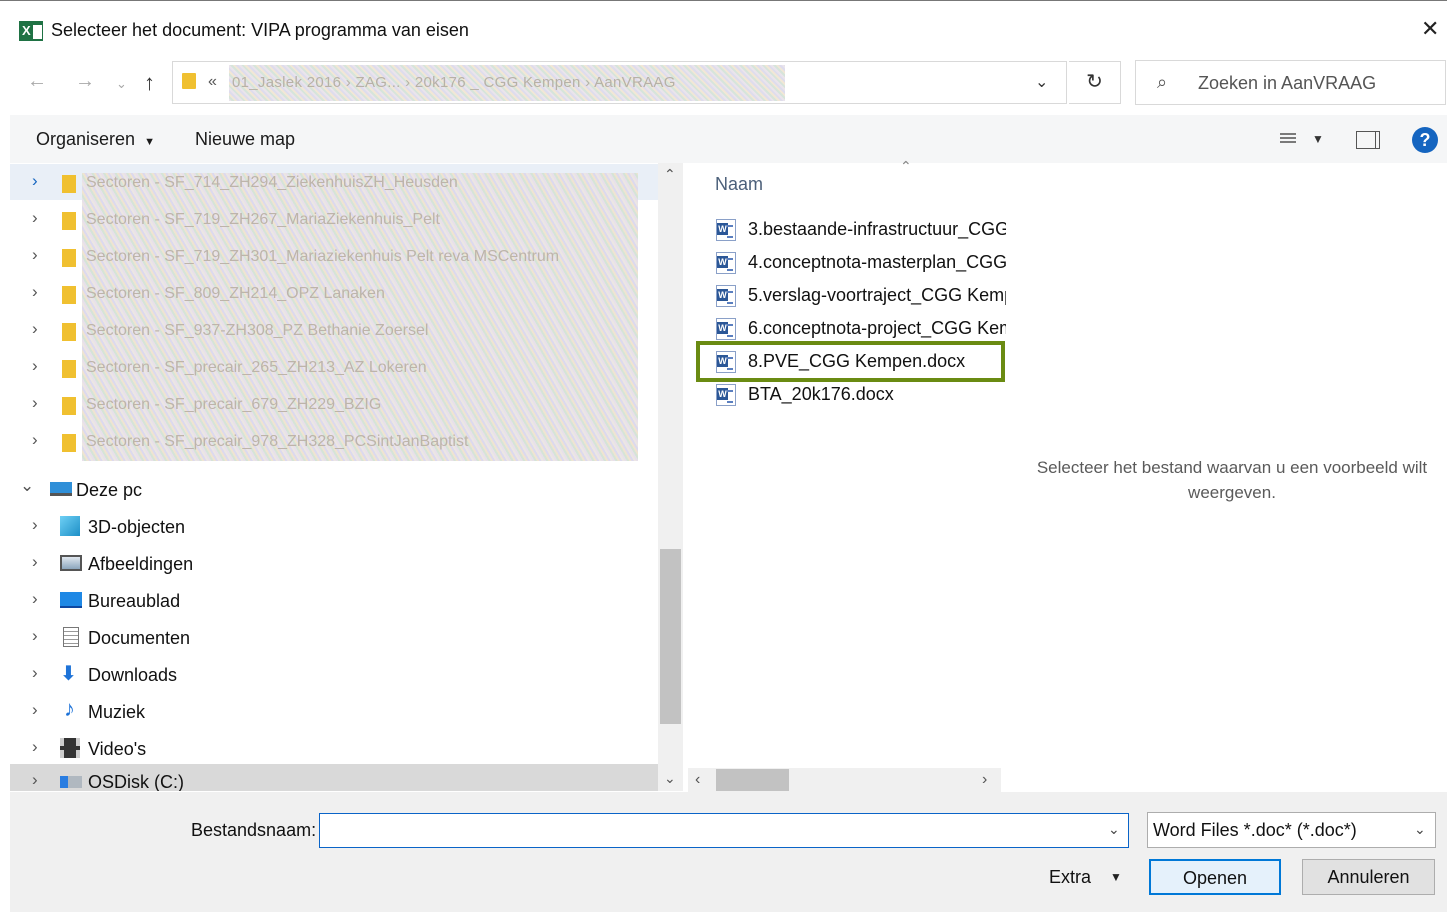 This screenshot has width=1447, height=912. What do you see at coordinates (850, 361) in the screenshot?
I see `highlight-box` at bounding box center [850, 361].